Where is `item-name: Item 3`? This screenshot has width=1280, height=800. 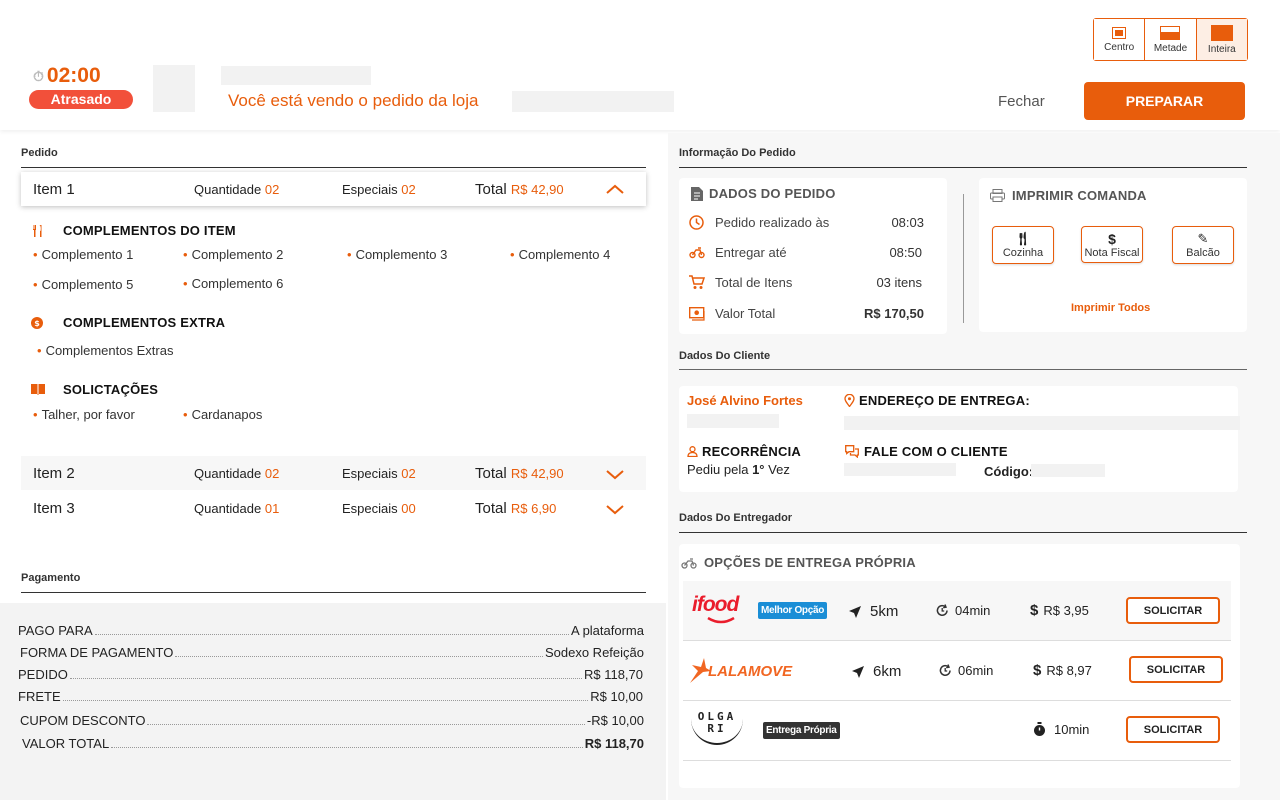 item-name: Item 3 is located at coordinates (54, 508).